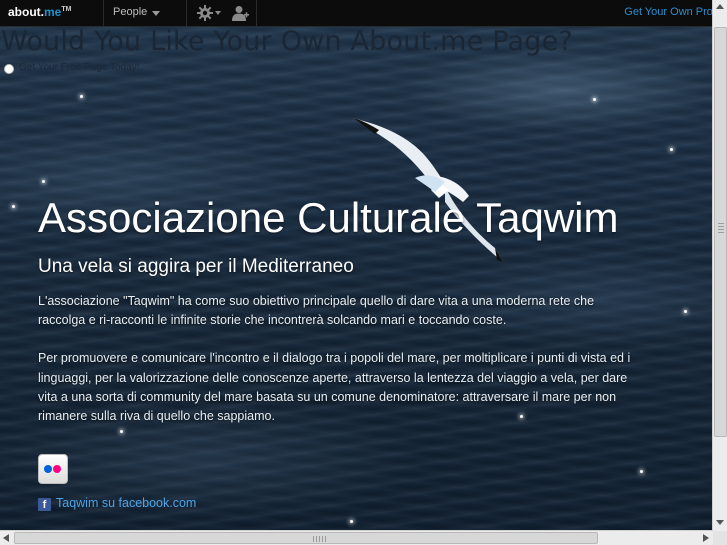  I want to click on scroll-right-arrow-icon, so click(706, 538).